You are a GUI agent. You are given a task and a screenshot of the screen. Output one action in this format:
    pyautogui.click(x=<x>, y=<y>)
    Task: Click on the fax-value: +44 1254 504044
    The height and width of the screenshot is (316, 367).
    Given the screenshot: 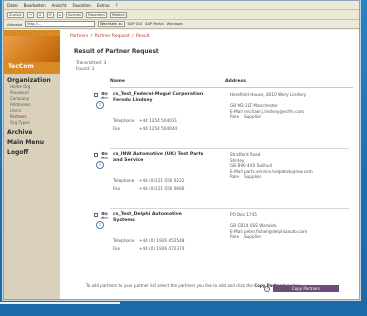 What is the action you would take?
    pyautogui.click(x=158, y=128)
    